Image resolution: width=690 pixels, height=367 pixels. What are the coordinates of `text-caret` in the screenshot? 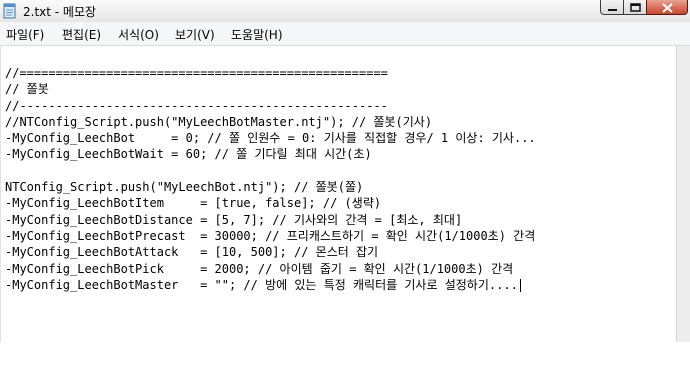 It's located at (520, 285).